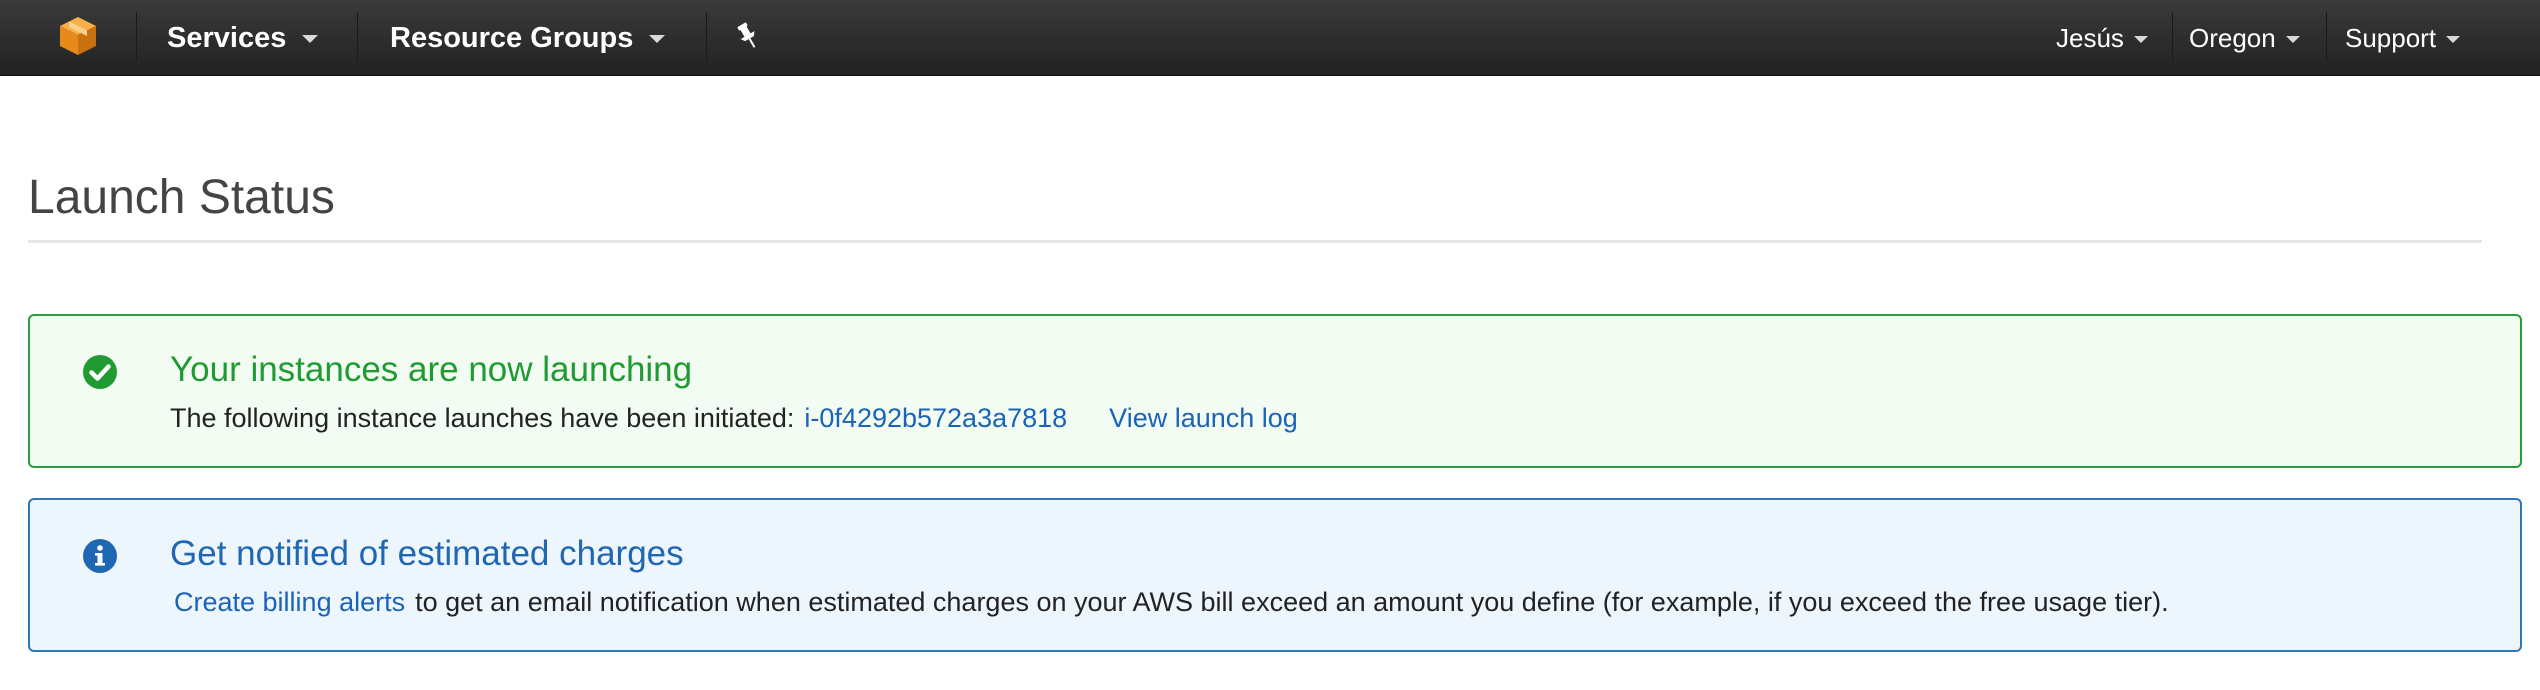  What do you see at coordinates (100, 556) in the screenshot?
I see `info-circle-icon` at bounding box center [100, 556].